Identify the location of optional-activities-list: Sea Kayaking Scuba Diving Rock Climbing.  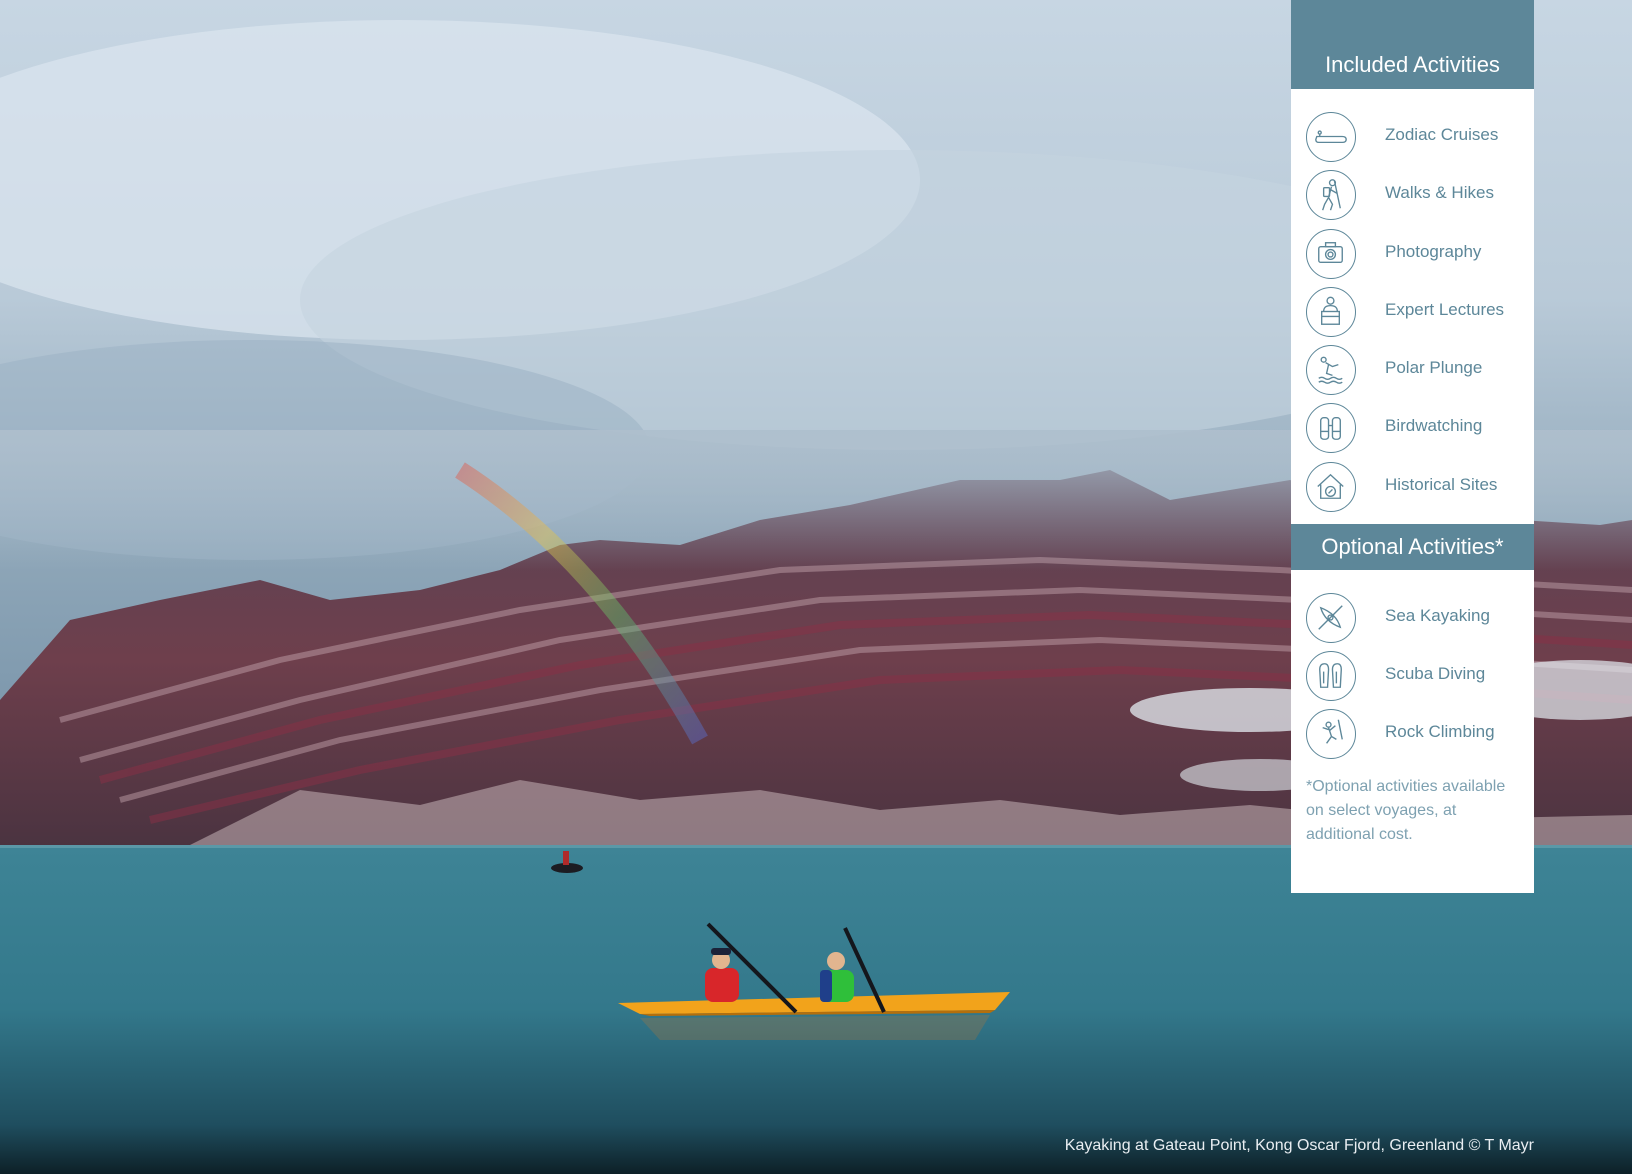
(1412, 667).